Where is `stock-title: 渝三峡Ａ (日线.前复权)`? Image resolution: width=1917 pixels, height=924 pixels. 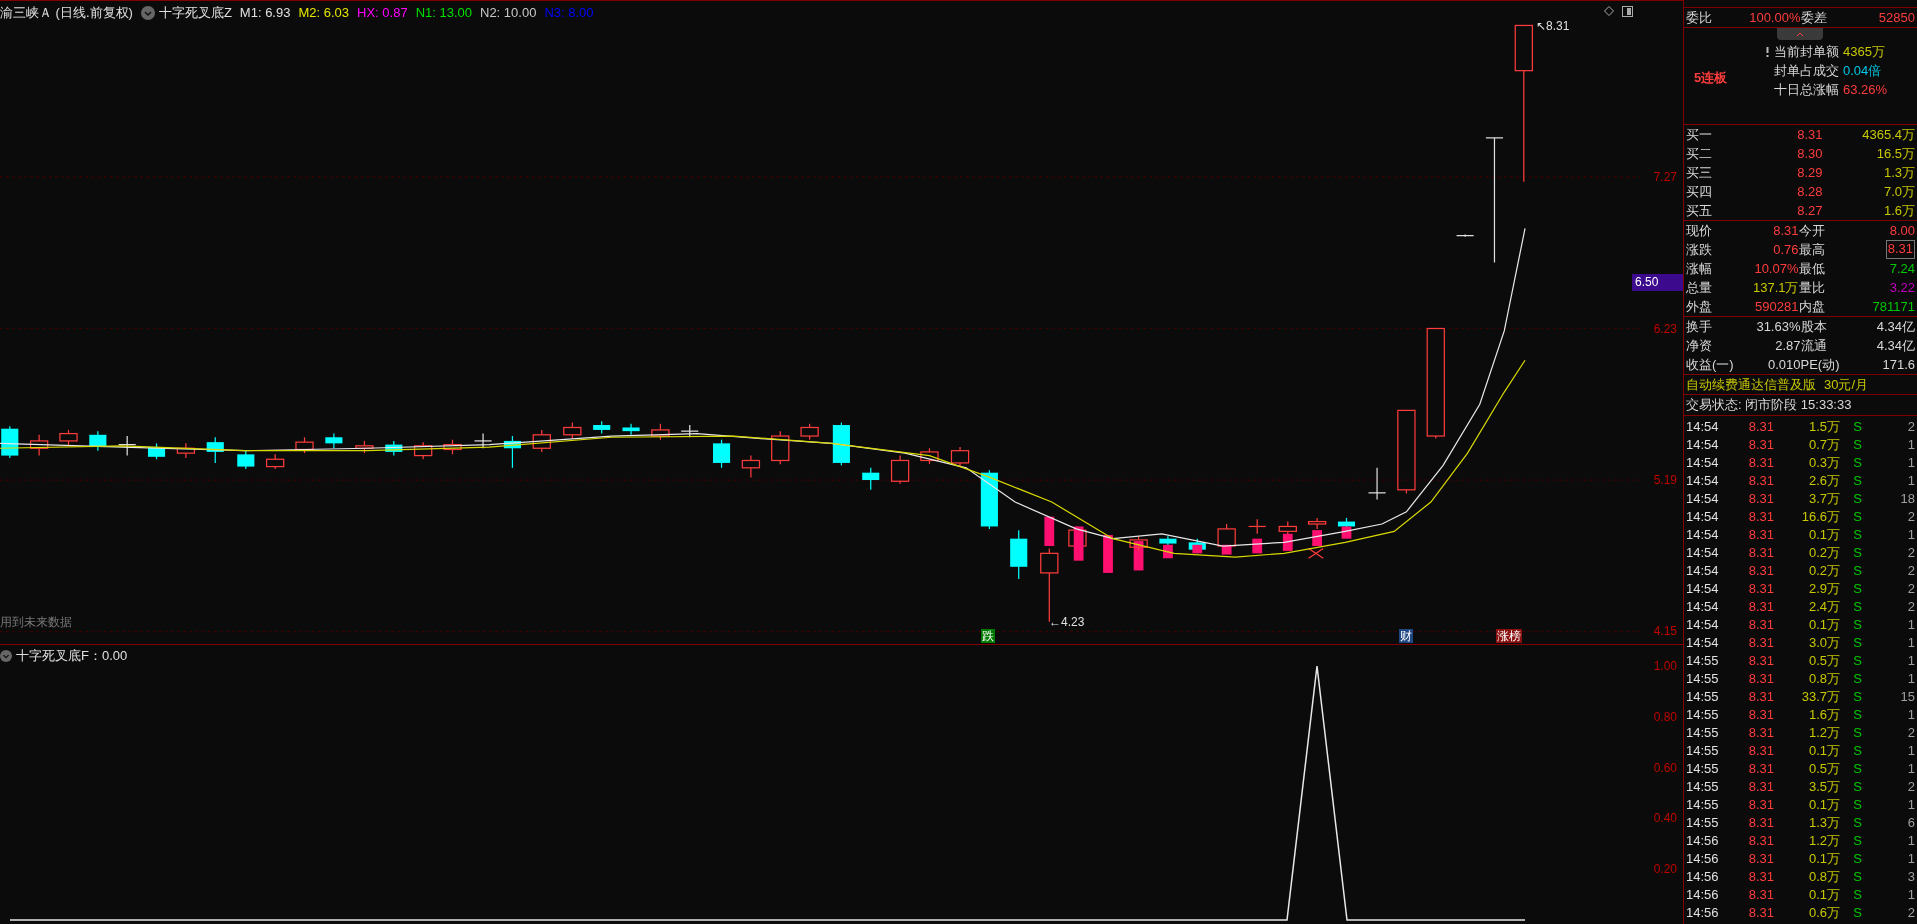
stock-title: 渝三峡Ａ (日线.前复权) is located at coordinates (66, 13).